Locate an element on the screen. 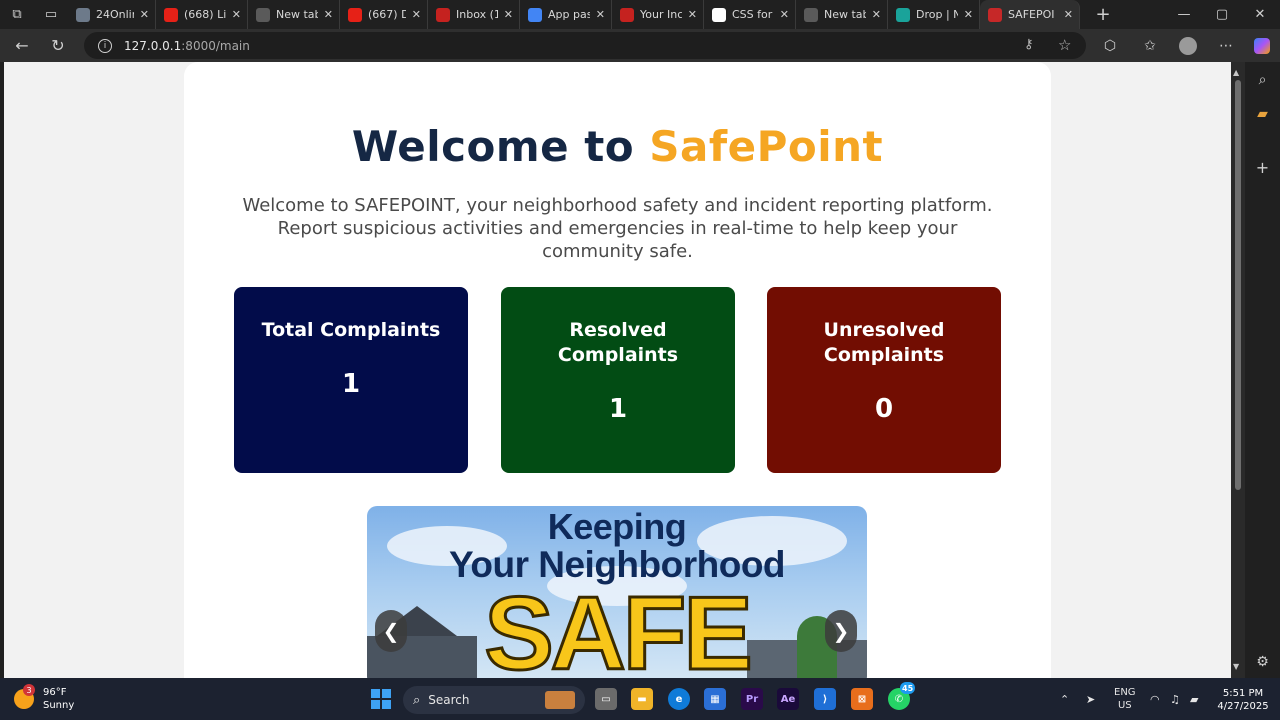 Image resolution: width=1280 pixels, height=720 pixels. xampp-icon: ⊠ is located at coordinates (862, 699).